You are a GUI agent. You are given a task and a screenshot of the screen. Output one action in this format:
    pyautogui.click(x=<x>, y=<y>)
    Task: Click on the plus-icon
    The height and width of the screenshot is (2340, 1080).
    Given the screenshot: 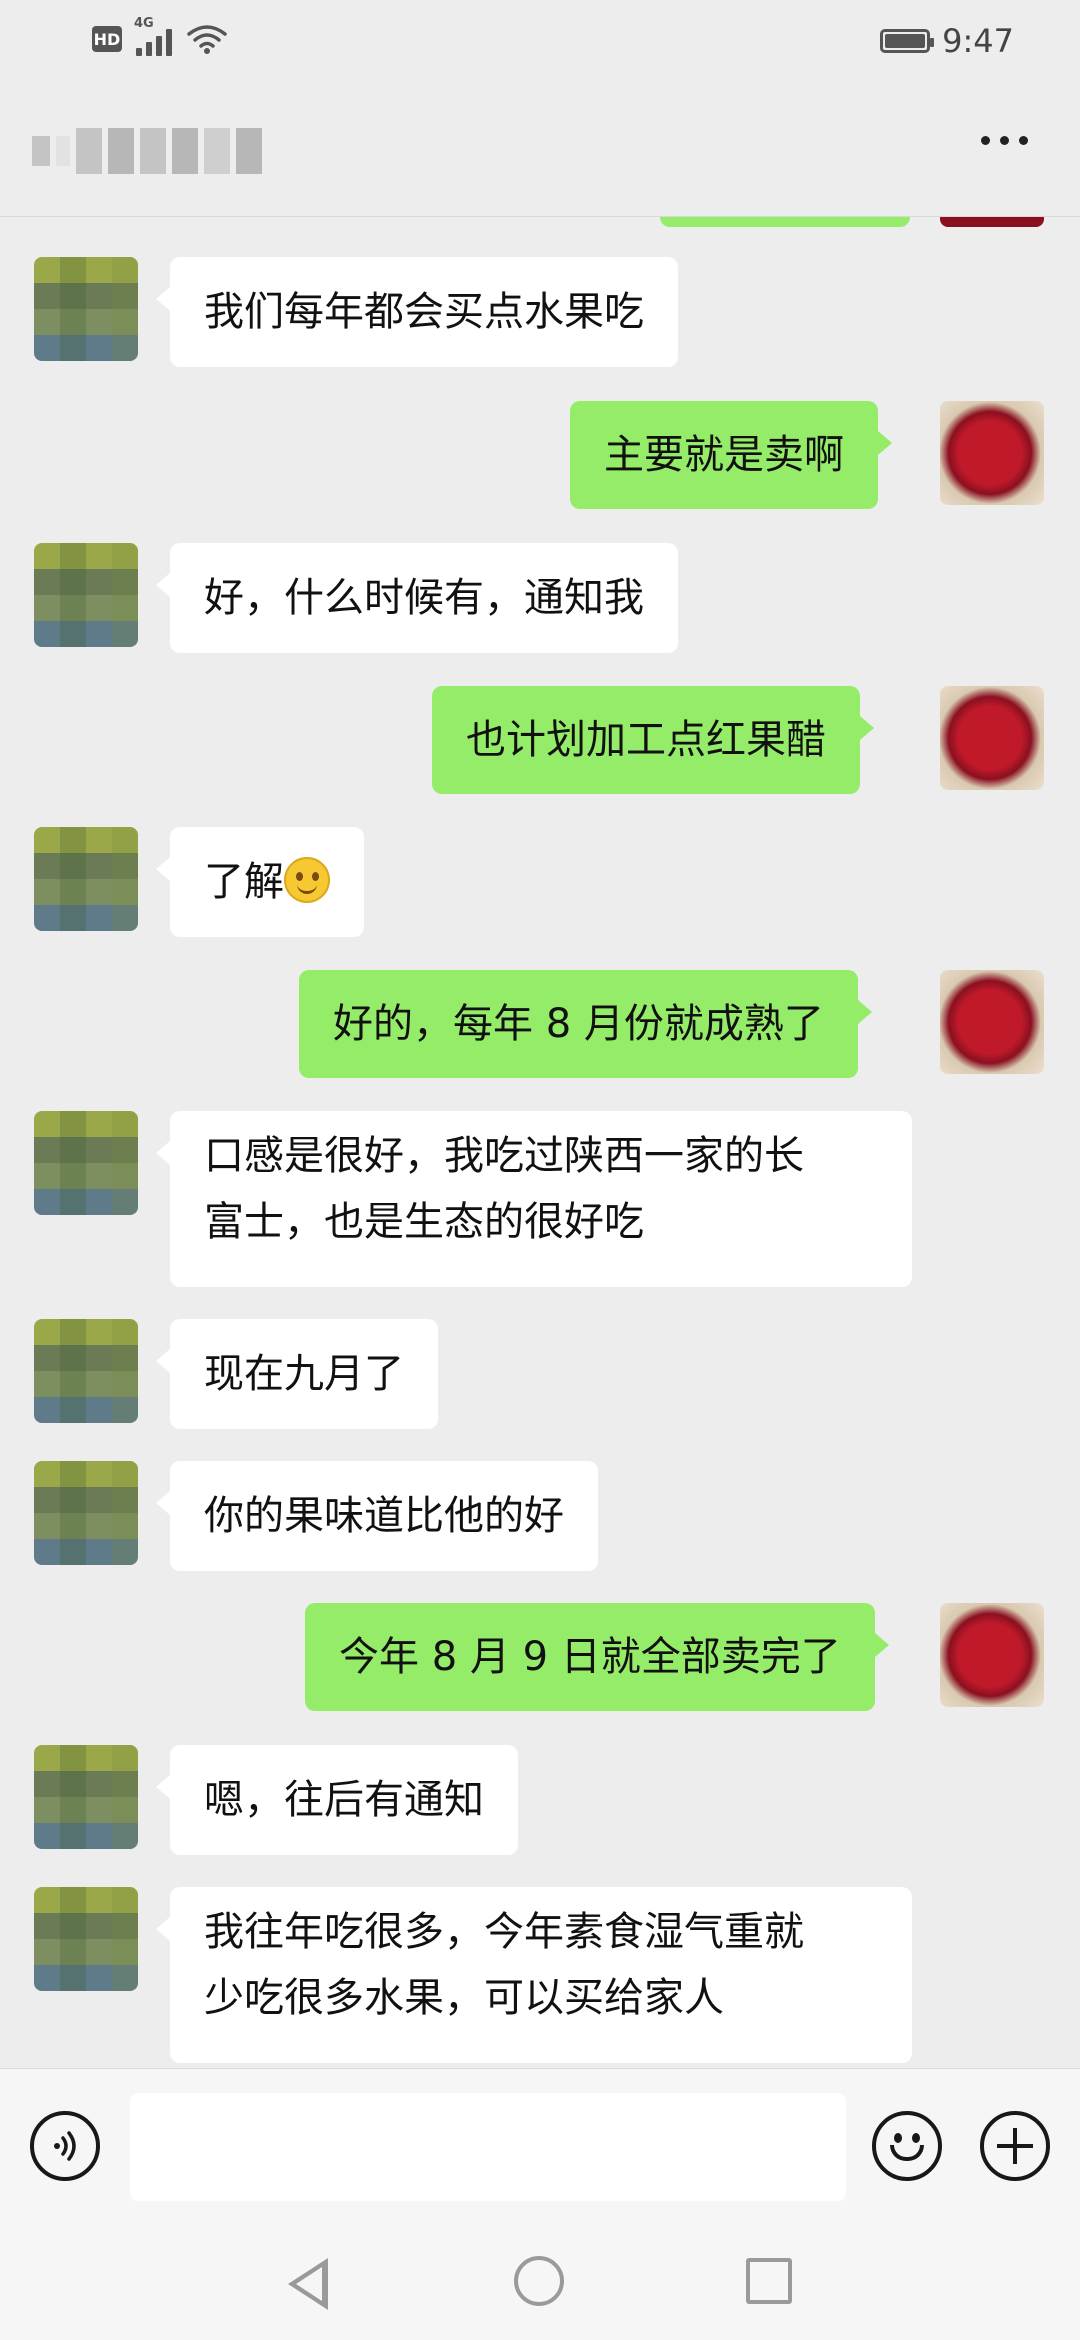 What is the action you would take?
    pyautogui.click(x=1015, y=2146)
    